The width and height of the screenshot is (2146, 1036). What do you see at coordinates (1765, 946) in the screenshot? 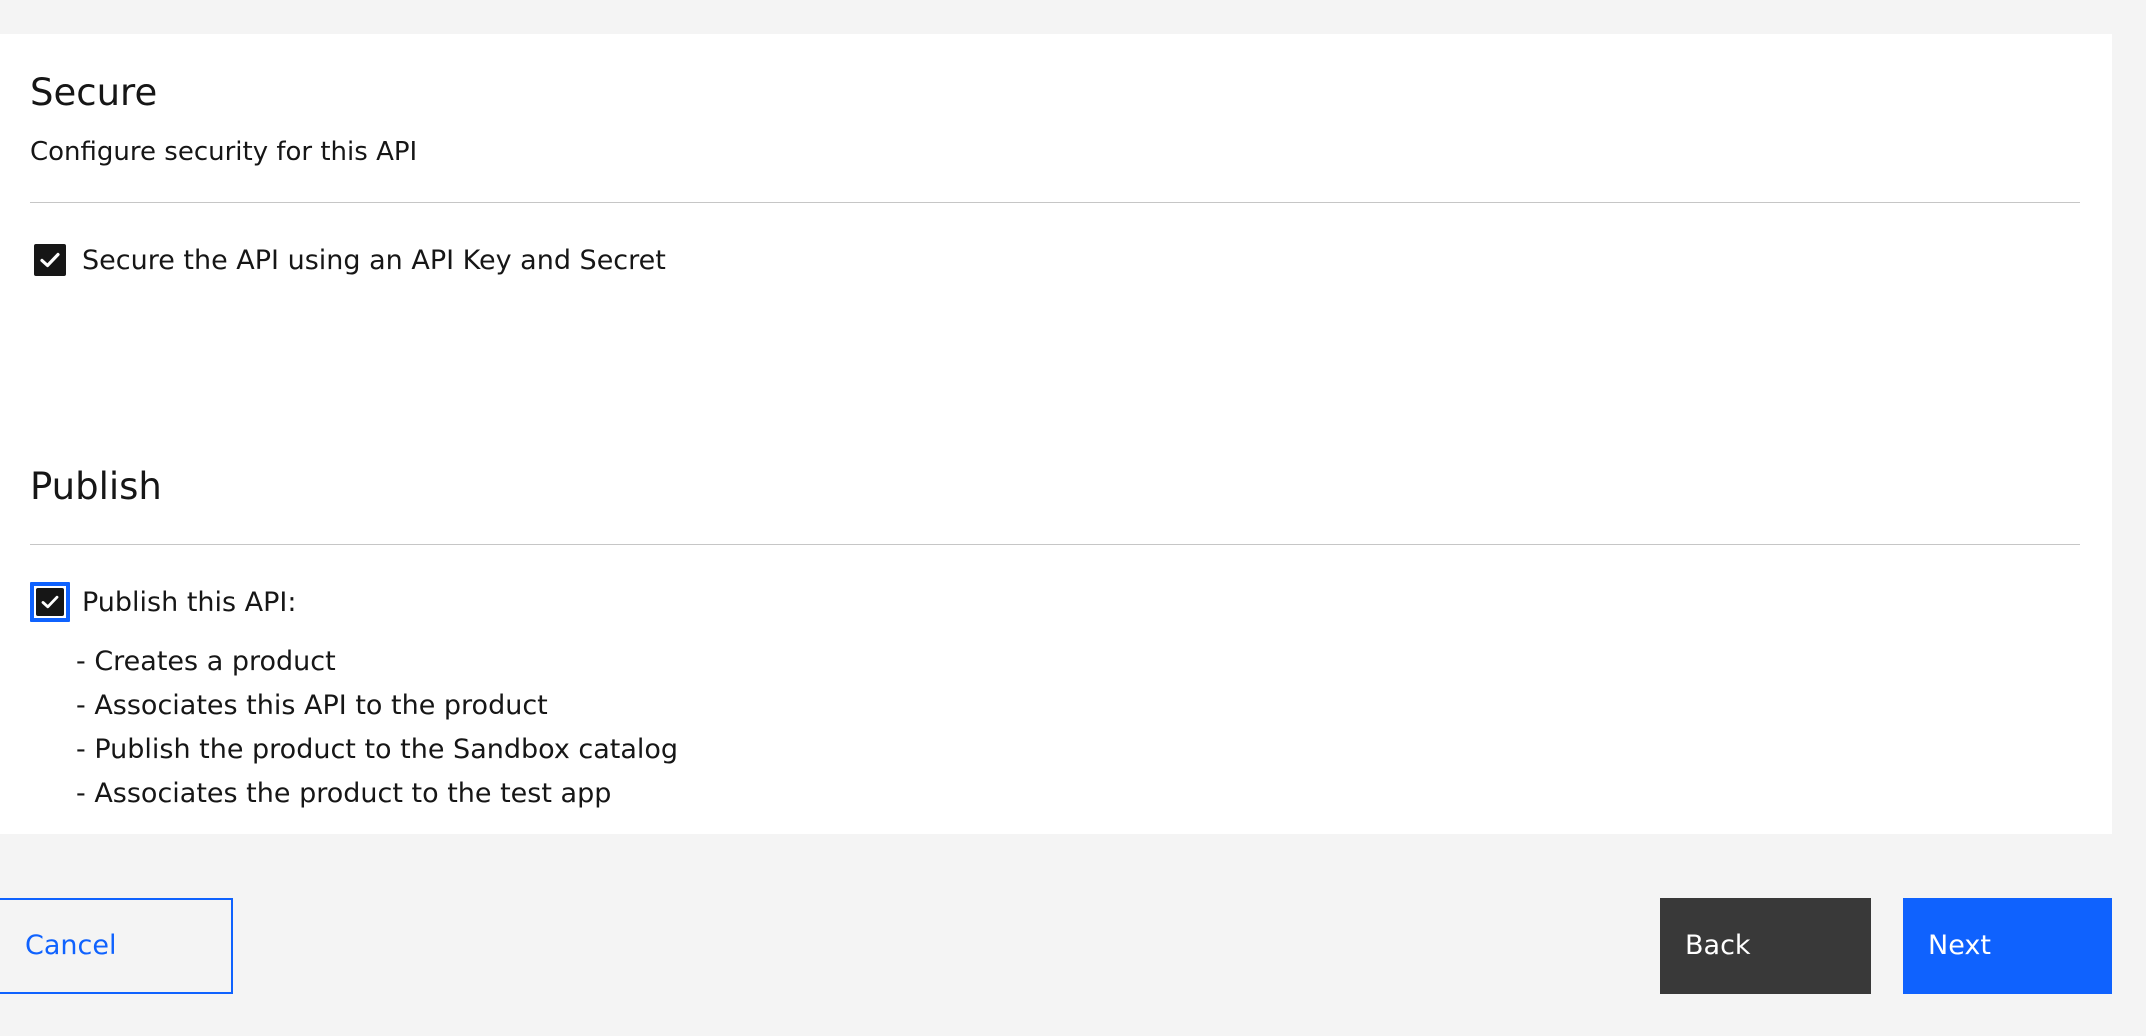
I see `back-button: Back` at bounding box center [1765, 946].